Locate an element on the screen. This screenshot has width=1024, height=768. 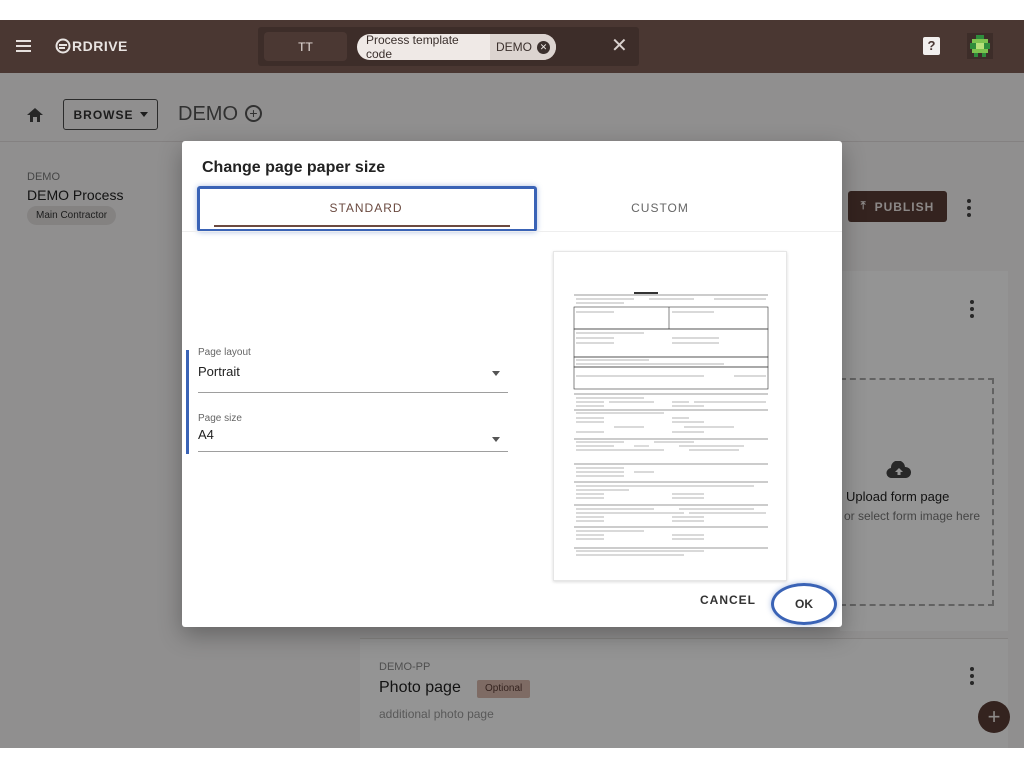
search-text-chip: TT is located at coordinates (305, 46).